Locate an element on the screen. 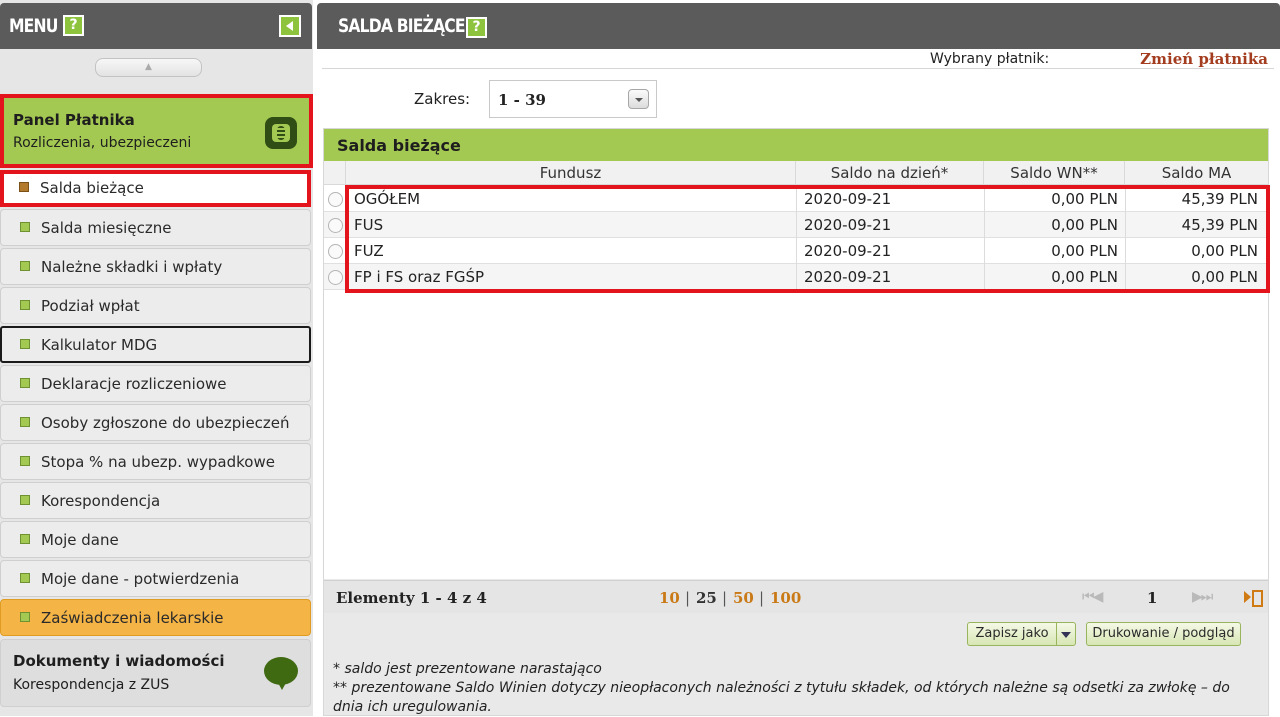  collapse-menu-icon is located at coordinates (290, 26).